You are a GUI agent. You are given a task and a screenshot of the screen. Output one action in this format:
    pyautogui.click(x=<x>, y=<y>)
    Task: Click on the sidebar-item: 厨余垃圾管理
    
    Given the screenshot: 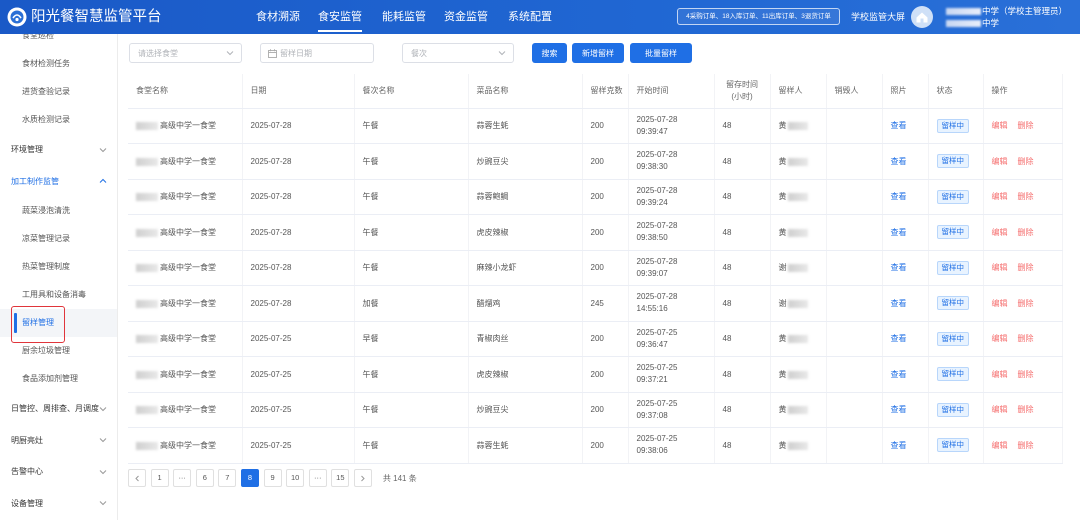 What is the action you would take?
    pyautogui.click(x=58, y=351)
    